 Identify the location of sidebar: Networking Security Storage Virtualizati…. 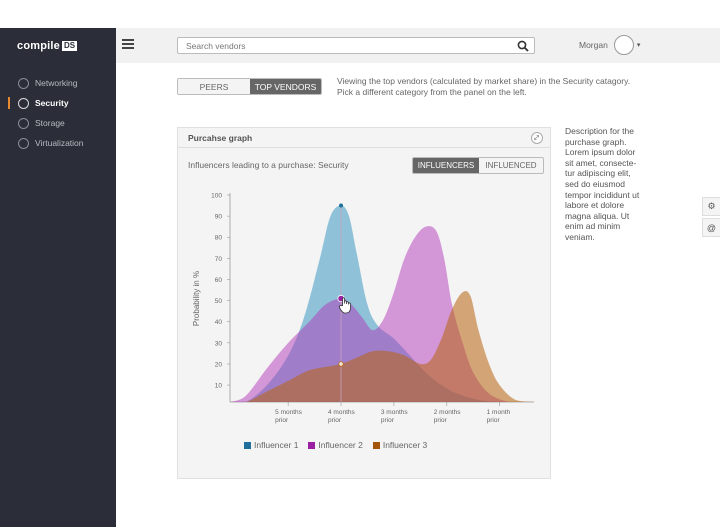
(58, 295).